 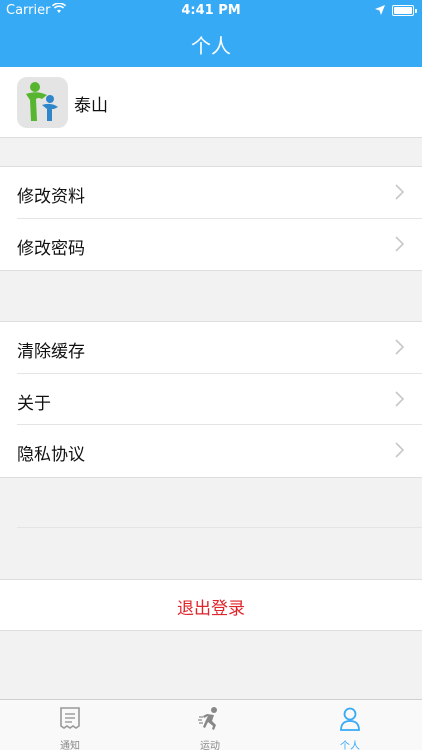 I want to click on avatar, so click(x=42, y=102).